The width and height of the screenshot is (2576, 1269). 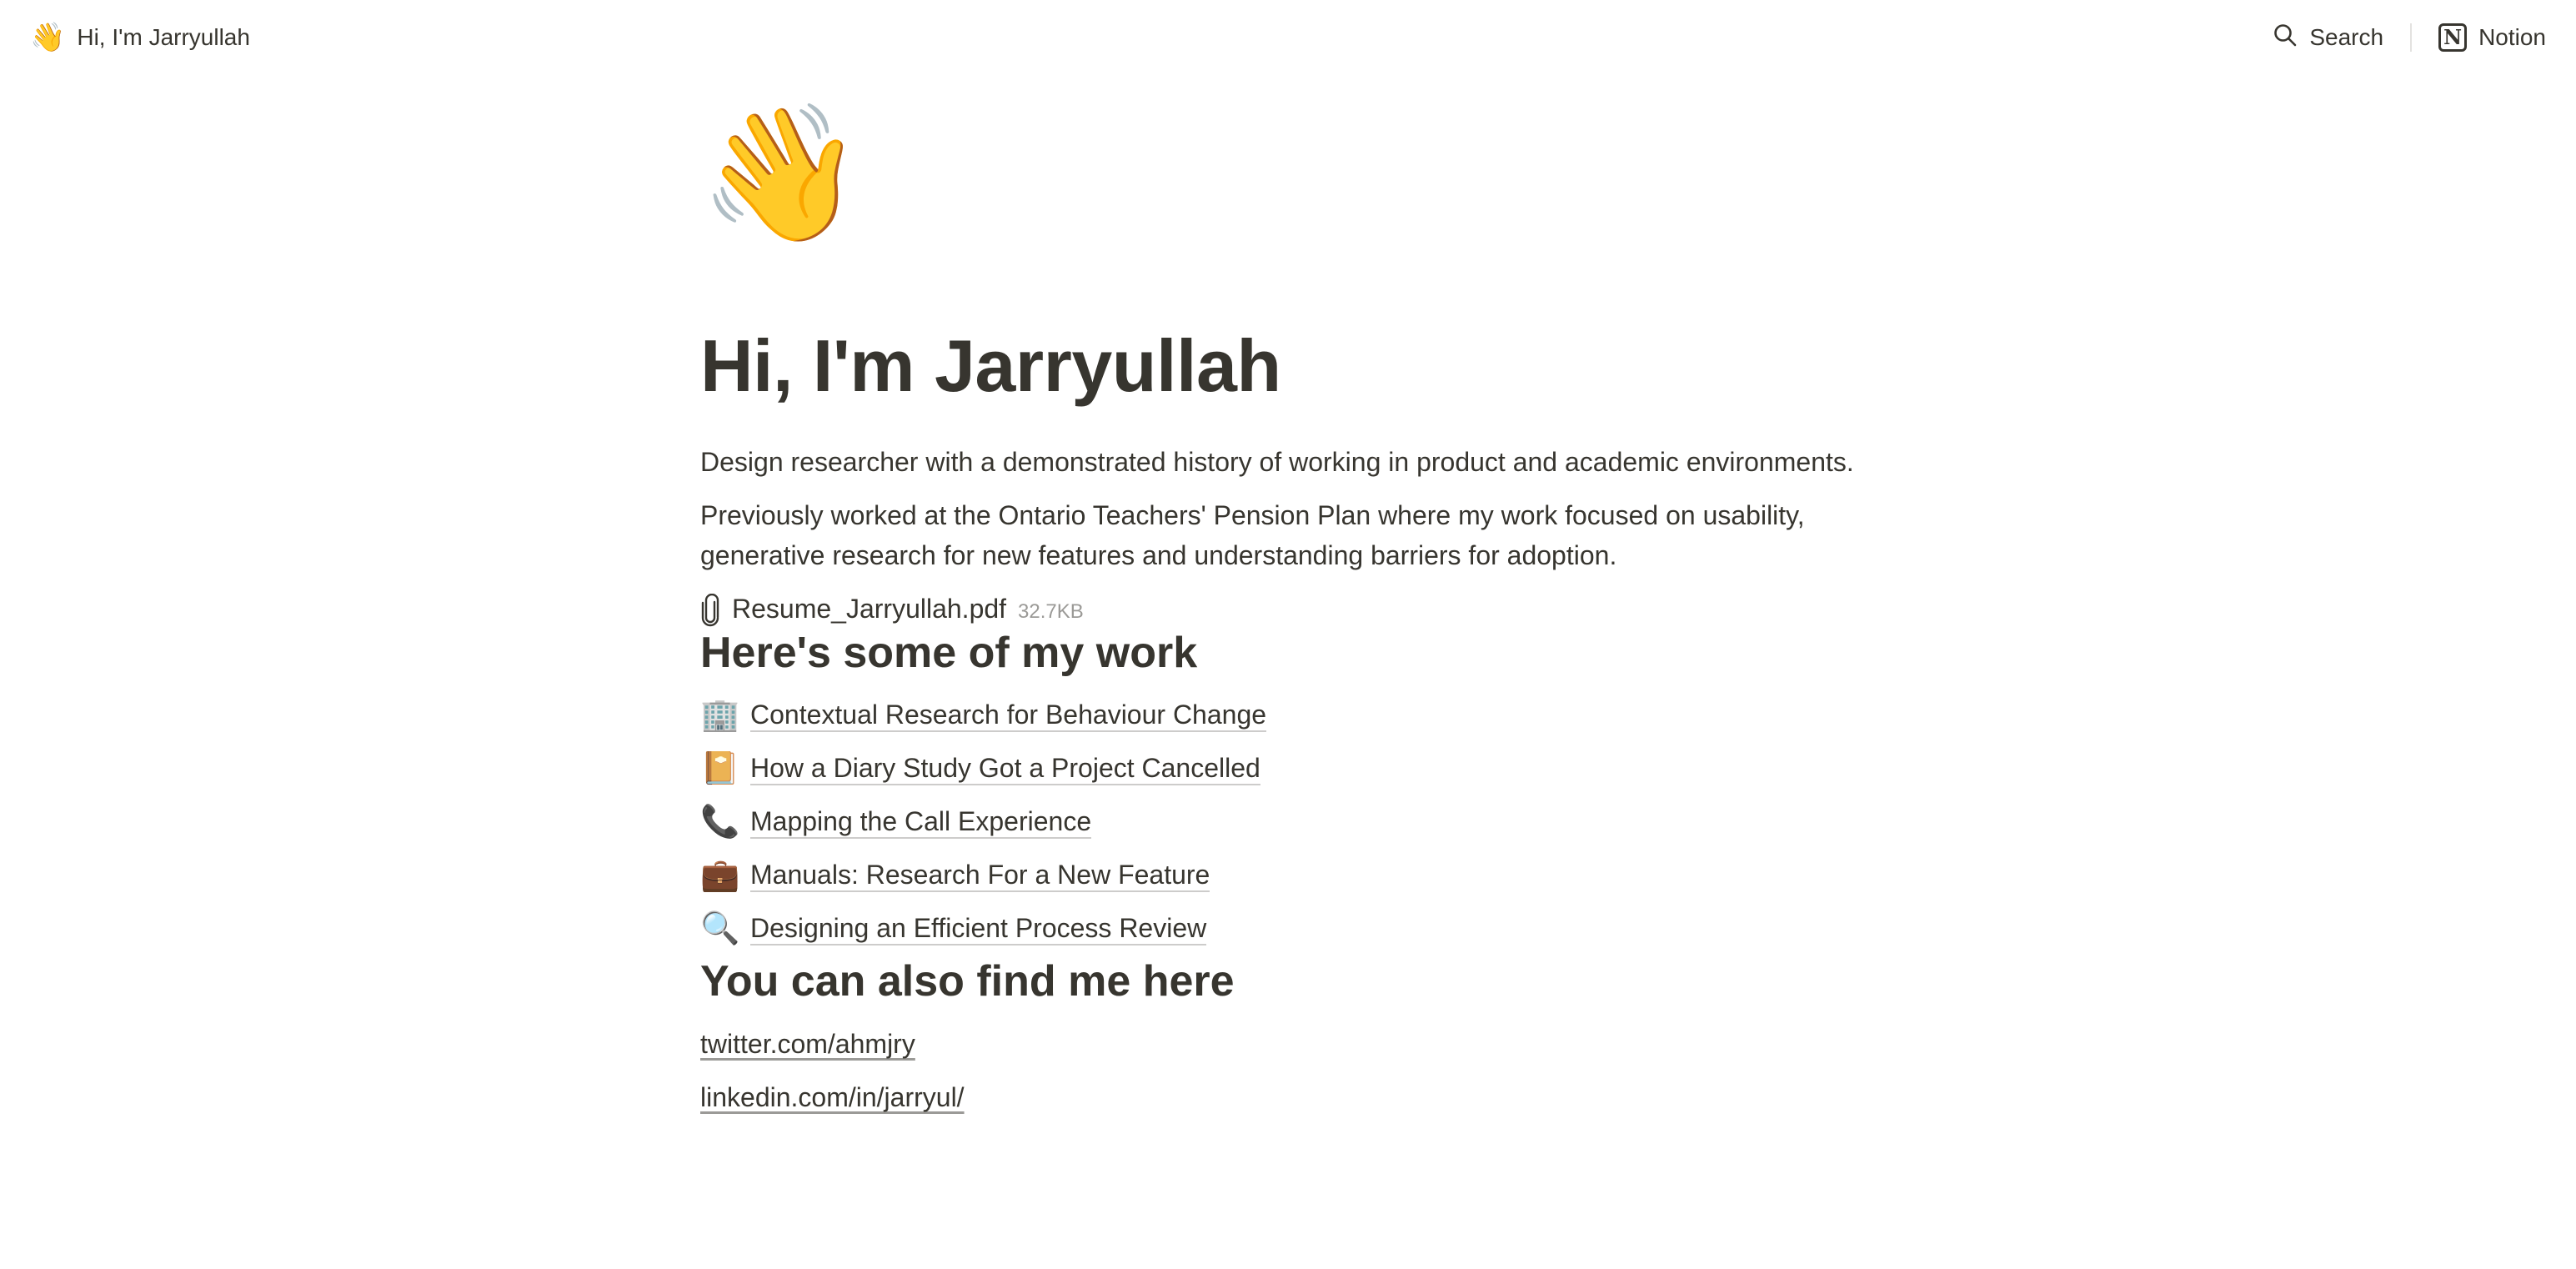 What do you see at coordinates (48, 37) in the screenshot?
I see `waving-hand-icon: 👋` at bounding box center [48, 37].